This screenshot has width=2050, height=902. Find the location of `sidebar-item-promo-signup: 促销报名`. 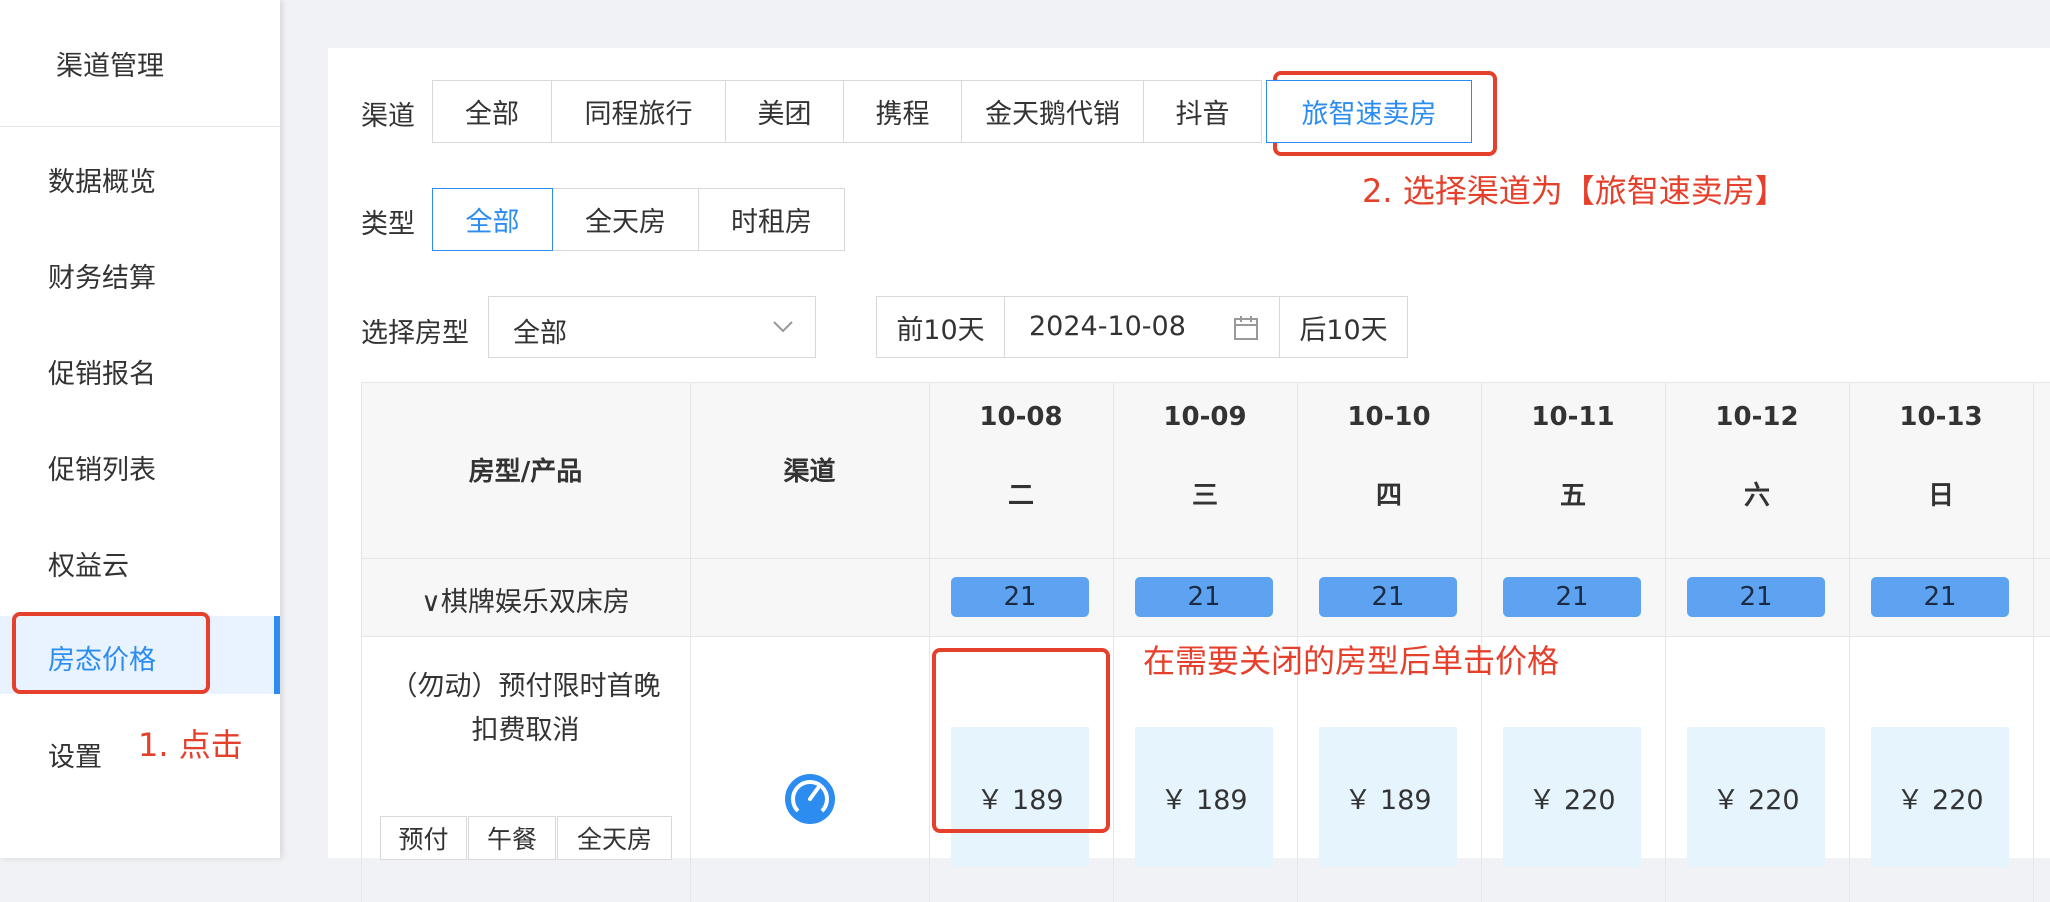

sidebar-item-promo-signup: 促销报名 is located at coordinates (140, 369).